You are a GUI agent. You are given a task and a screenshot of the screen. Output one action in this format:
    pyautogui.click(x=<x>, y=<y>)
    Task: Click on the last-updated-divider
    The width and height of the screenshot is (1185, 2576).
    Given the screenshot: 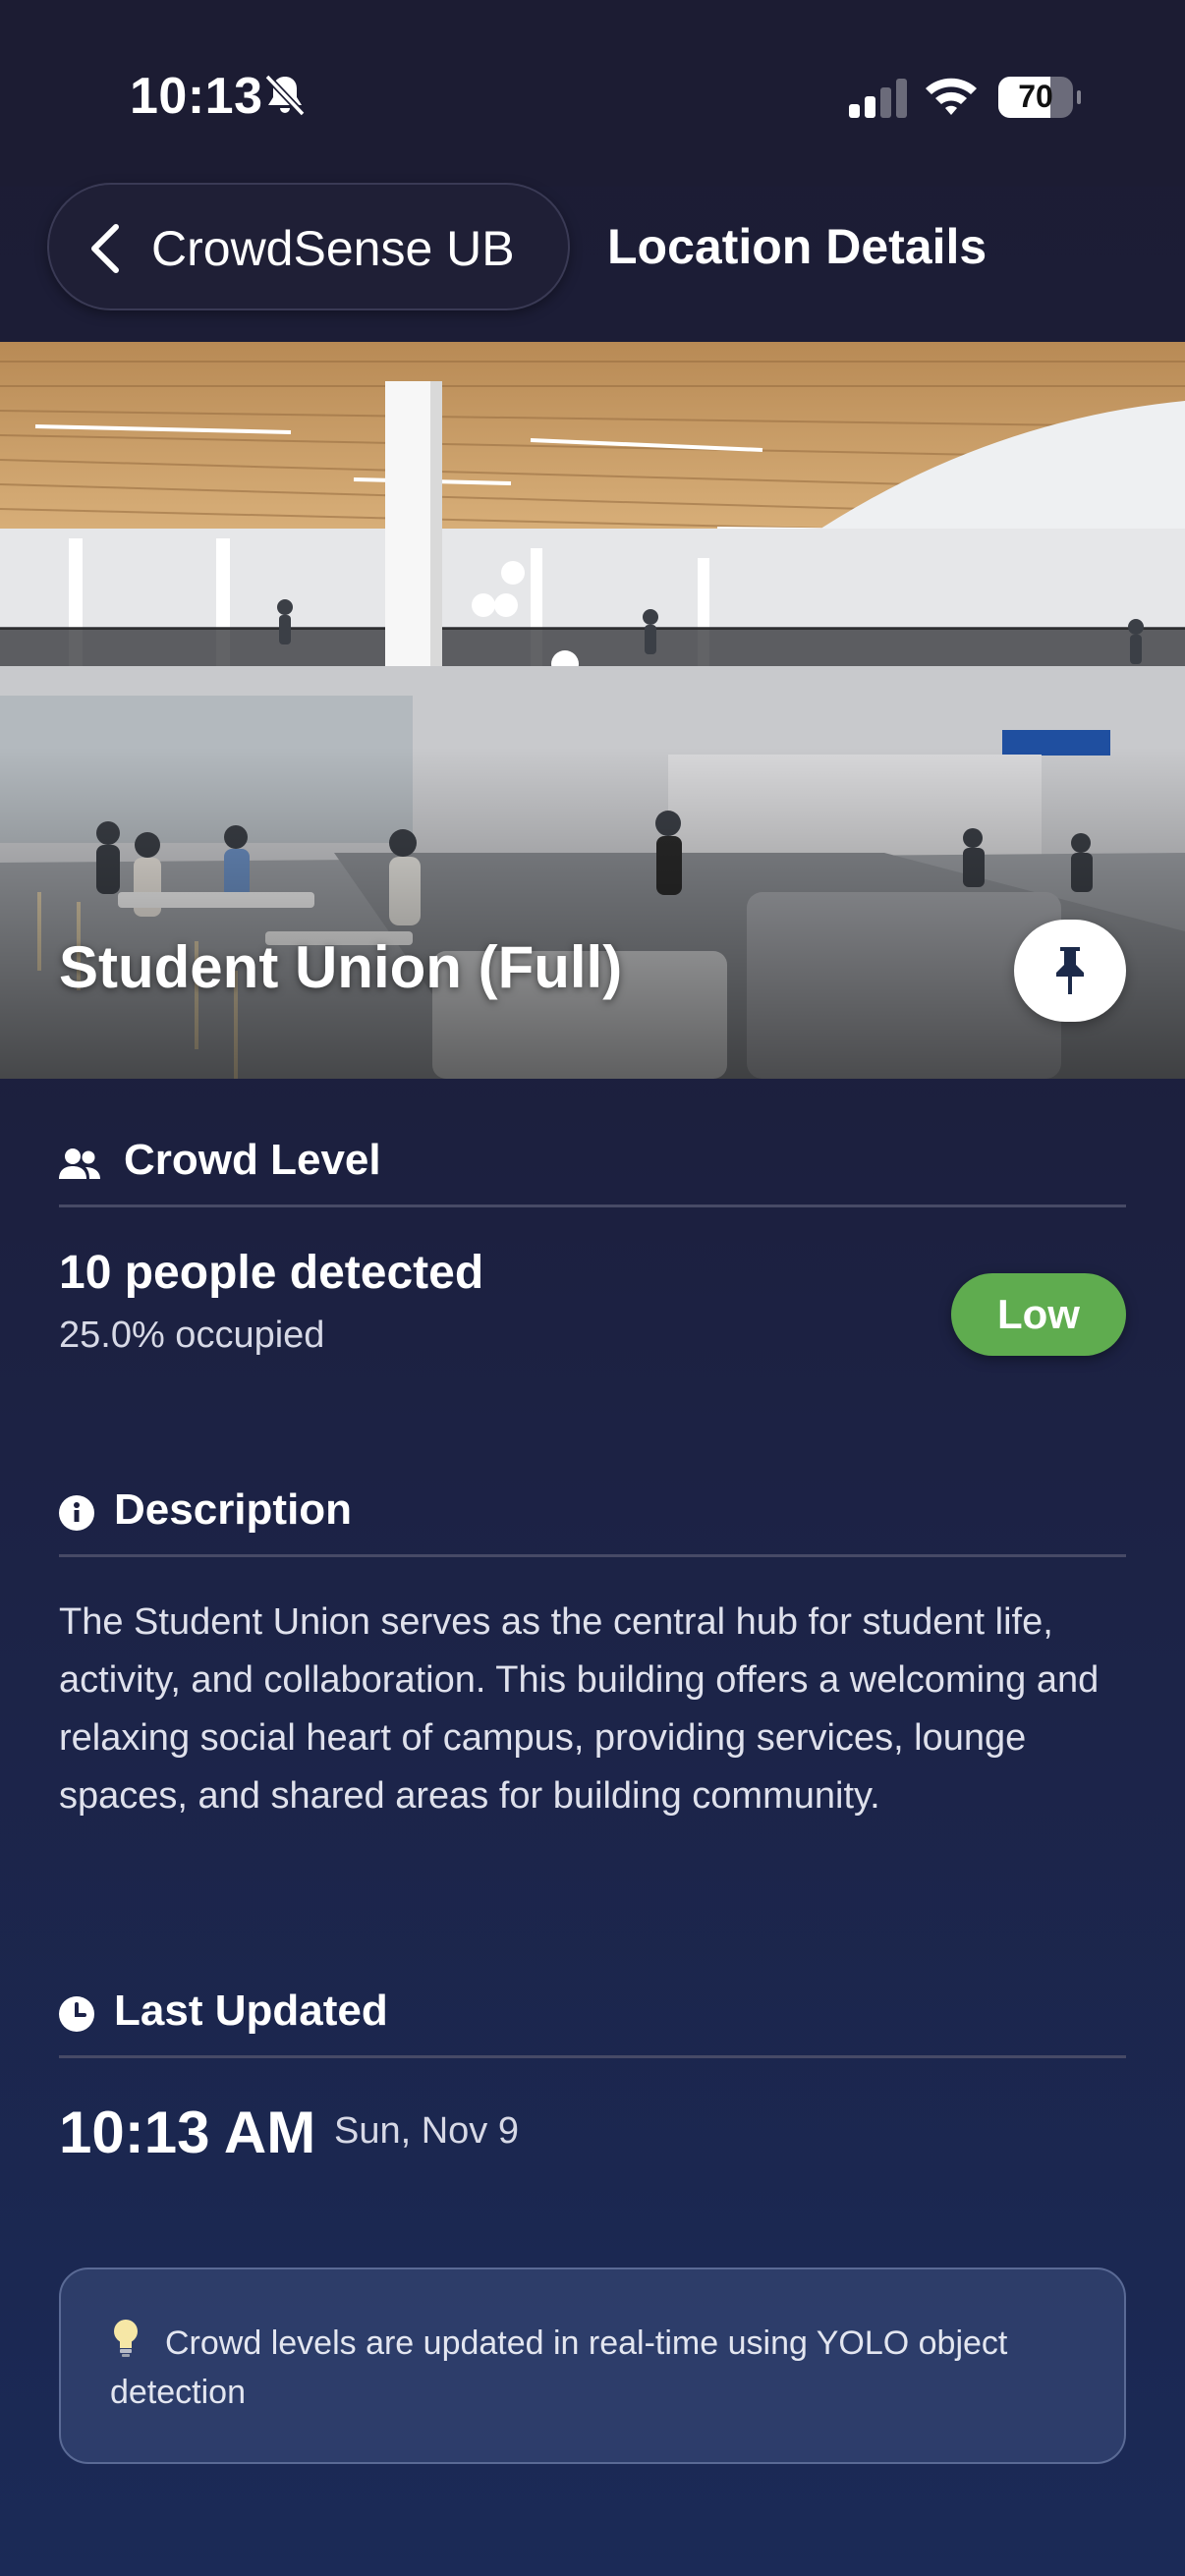 What is the action you would take?
    pyautogui.click(x=592, y=2056)
    